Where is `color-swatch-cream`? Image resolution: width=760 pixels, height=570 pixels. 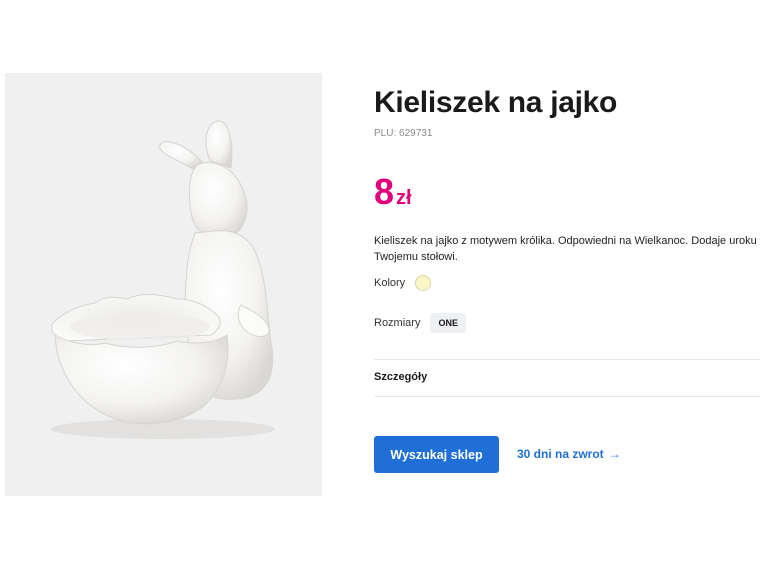 color-swatch-cream is located at coordinates (423, 283).